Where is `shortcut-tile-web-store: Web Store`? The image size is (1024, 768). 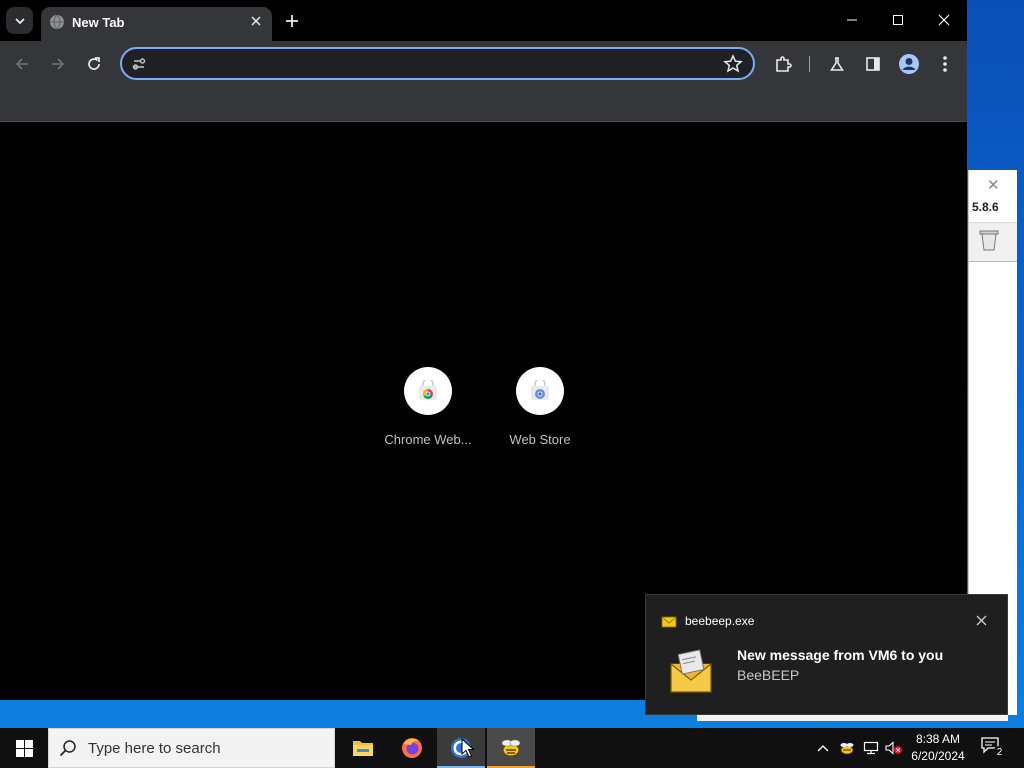
shortcut-tile-web-store: Web Store is located at coordinates (540, 412).